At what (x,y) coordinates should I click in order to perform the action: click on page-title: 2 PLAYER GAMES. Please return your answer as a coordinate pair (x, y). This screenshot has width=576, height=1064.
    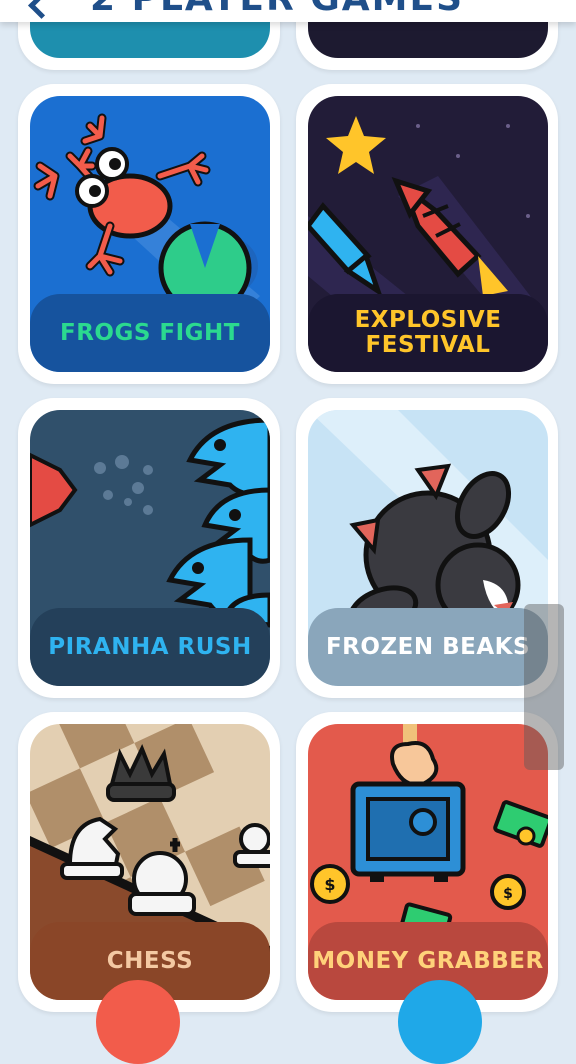
    Looking at the image, I should click on (277, 9).